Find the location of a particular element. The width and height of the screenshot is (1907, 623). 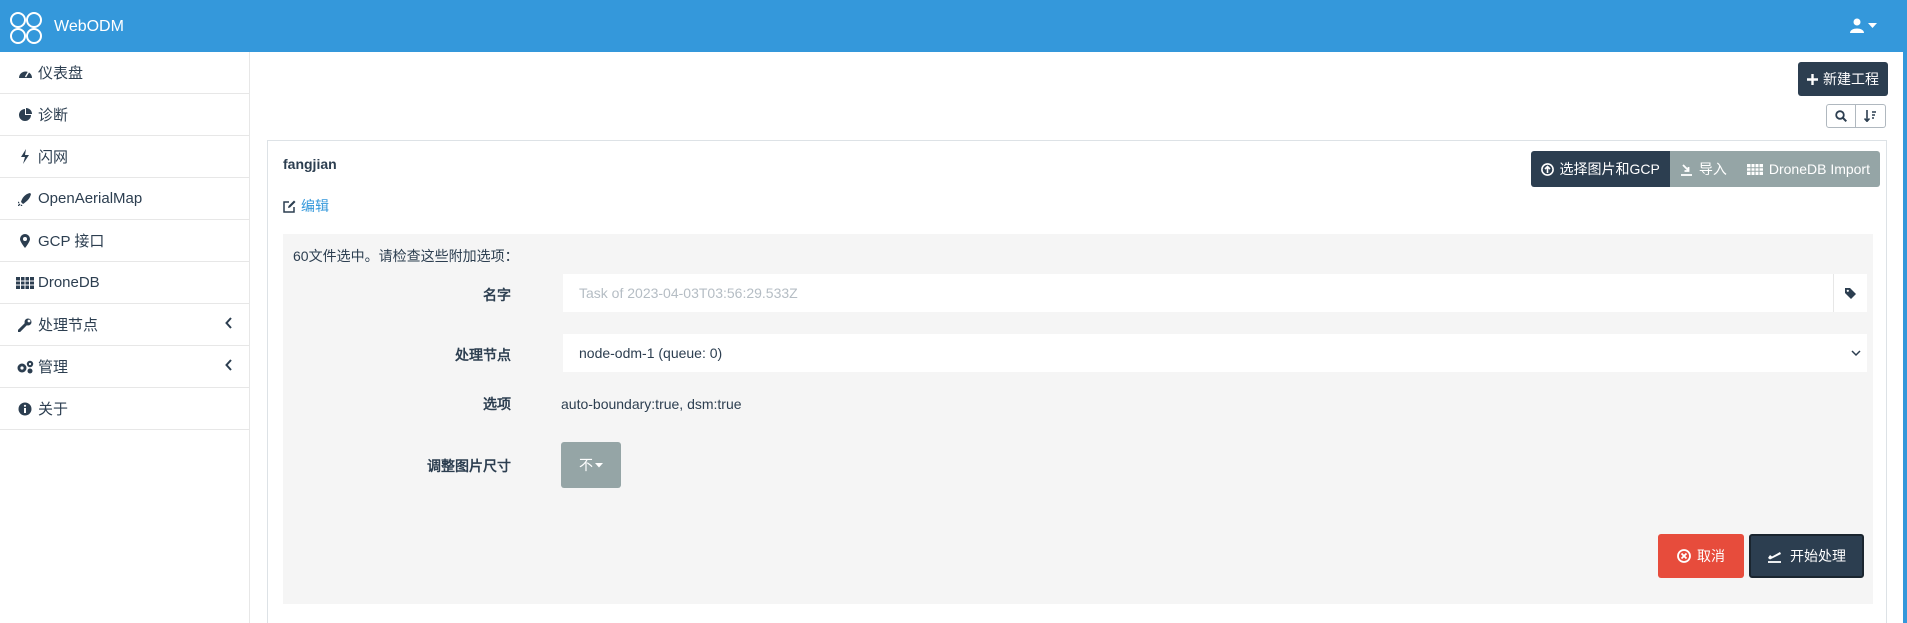

plane-takeoff-icon is located at coordinates (1774, 557).